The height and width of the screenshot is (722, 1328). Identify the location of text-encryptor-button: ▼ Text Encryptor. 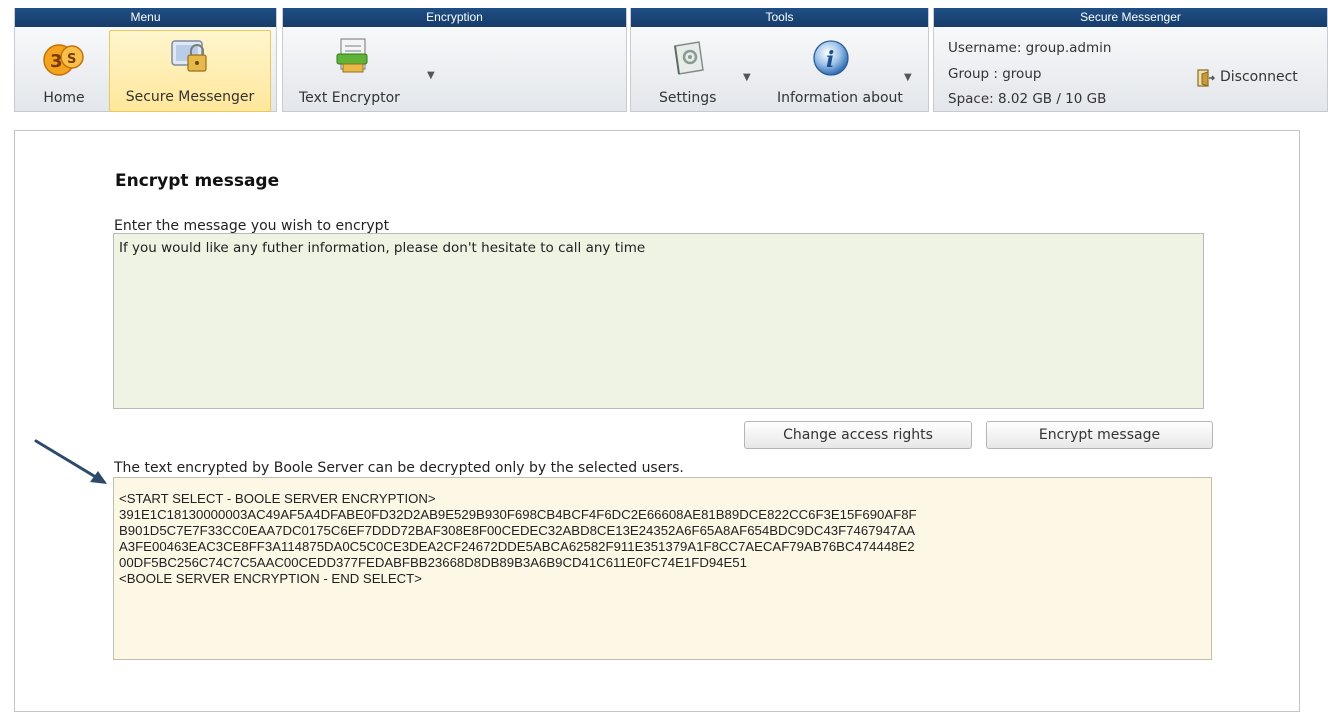
(369, 71).